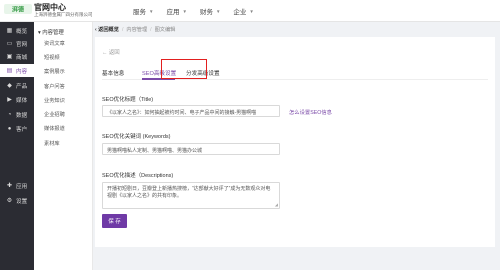 The width and height of the screenshot is (500, 270). I want to click on breadcrumb-back: ‹ 返回概览, so click(107, 29).